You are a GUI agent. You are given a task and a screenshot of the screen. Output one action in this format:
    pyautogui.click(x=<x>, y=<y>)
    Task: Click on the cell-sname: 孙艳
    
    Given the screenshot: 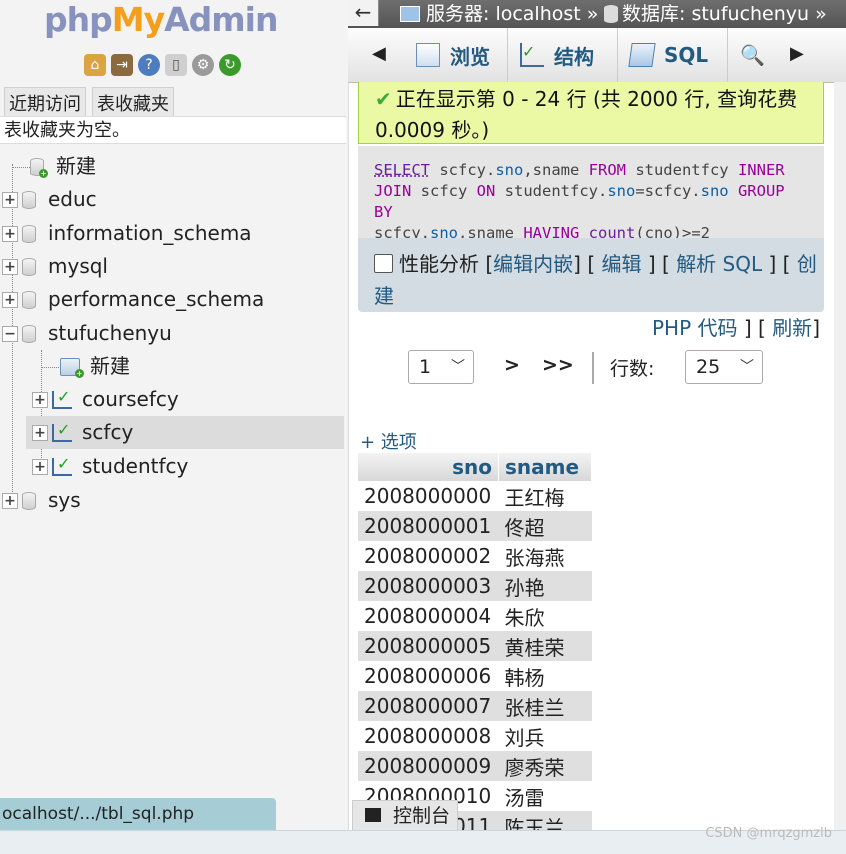 What is the action you would take?
    pyautogui.click(x=545, y=586)
    